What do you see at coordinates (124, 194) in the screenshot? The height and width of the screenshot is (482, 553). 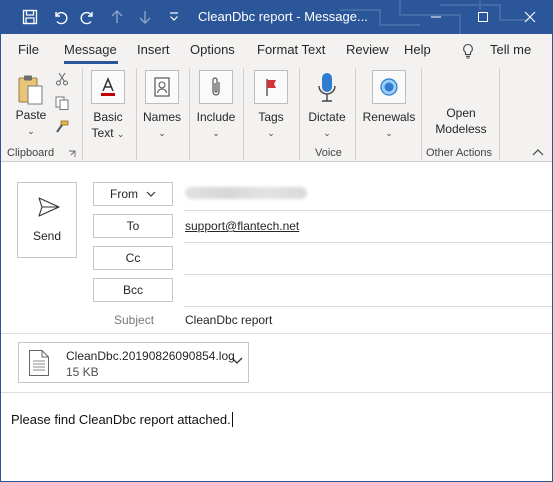 I see `from-label: From` at bounding box center [124, 194].